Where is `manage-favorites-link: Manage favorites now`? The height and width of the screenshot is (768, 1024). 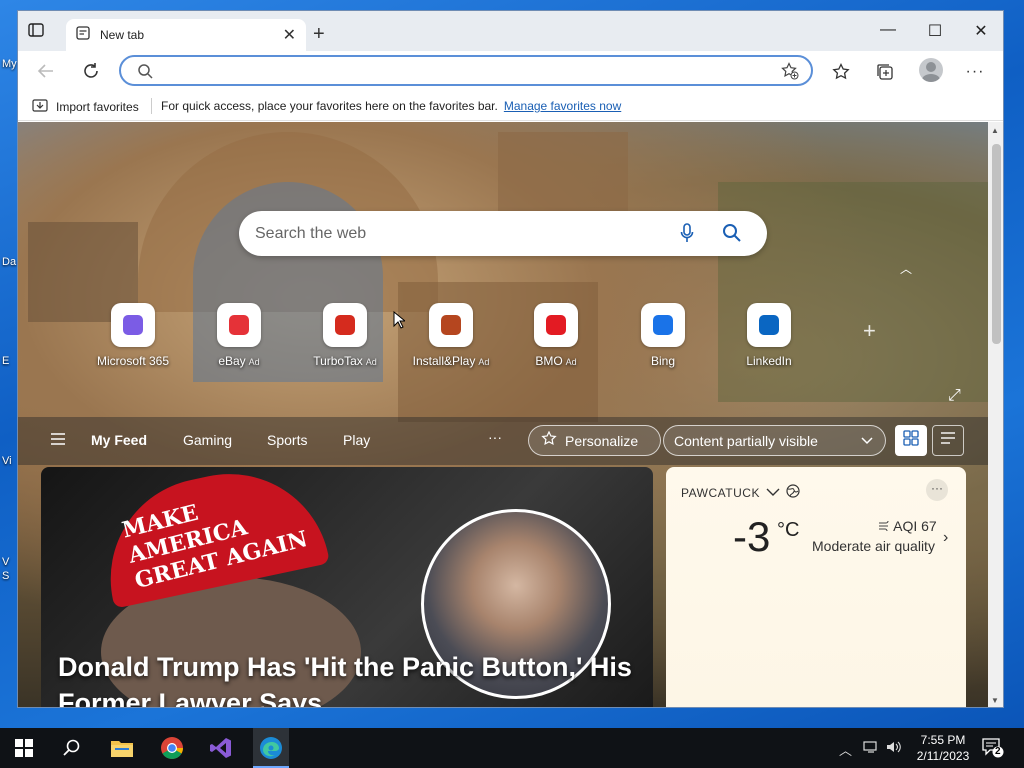
manage-favorites-link: Manage favorites now is located at coordinates (562, 106).